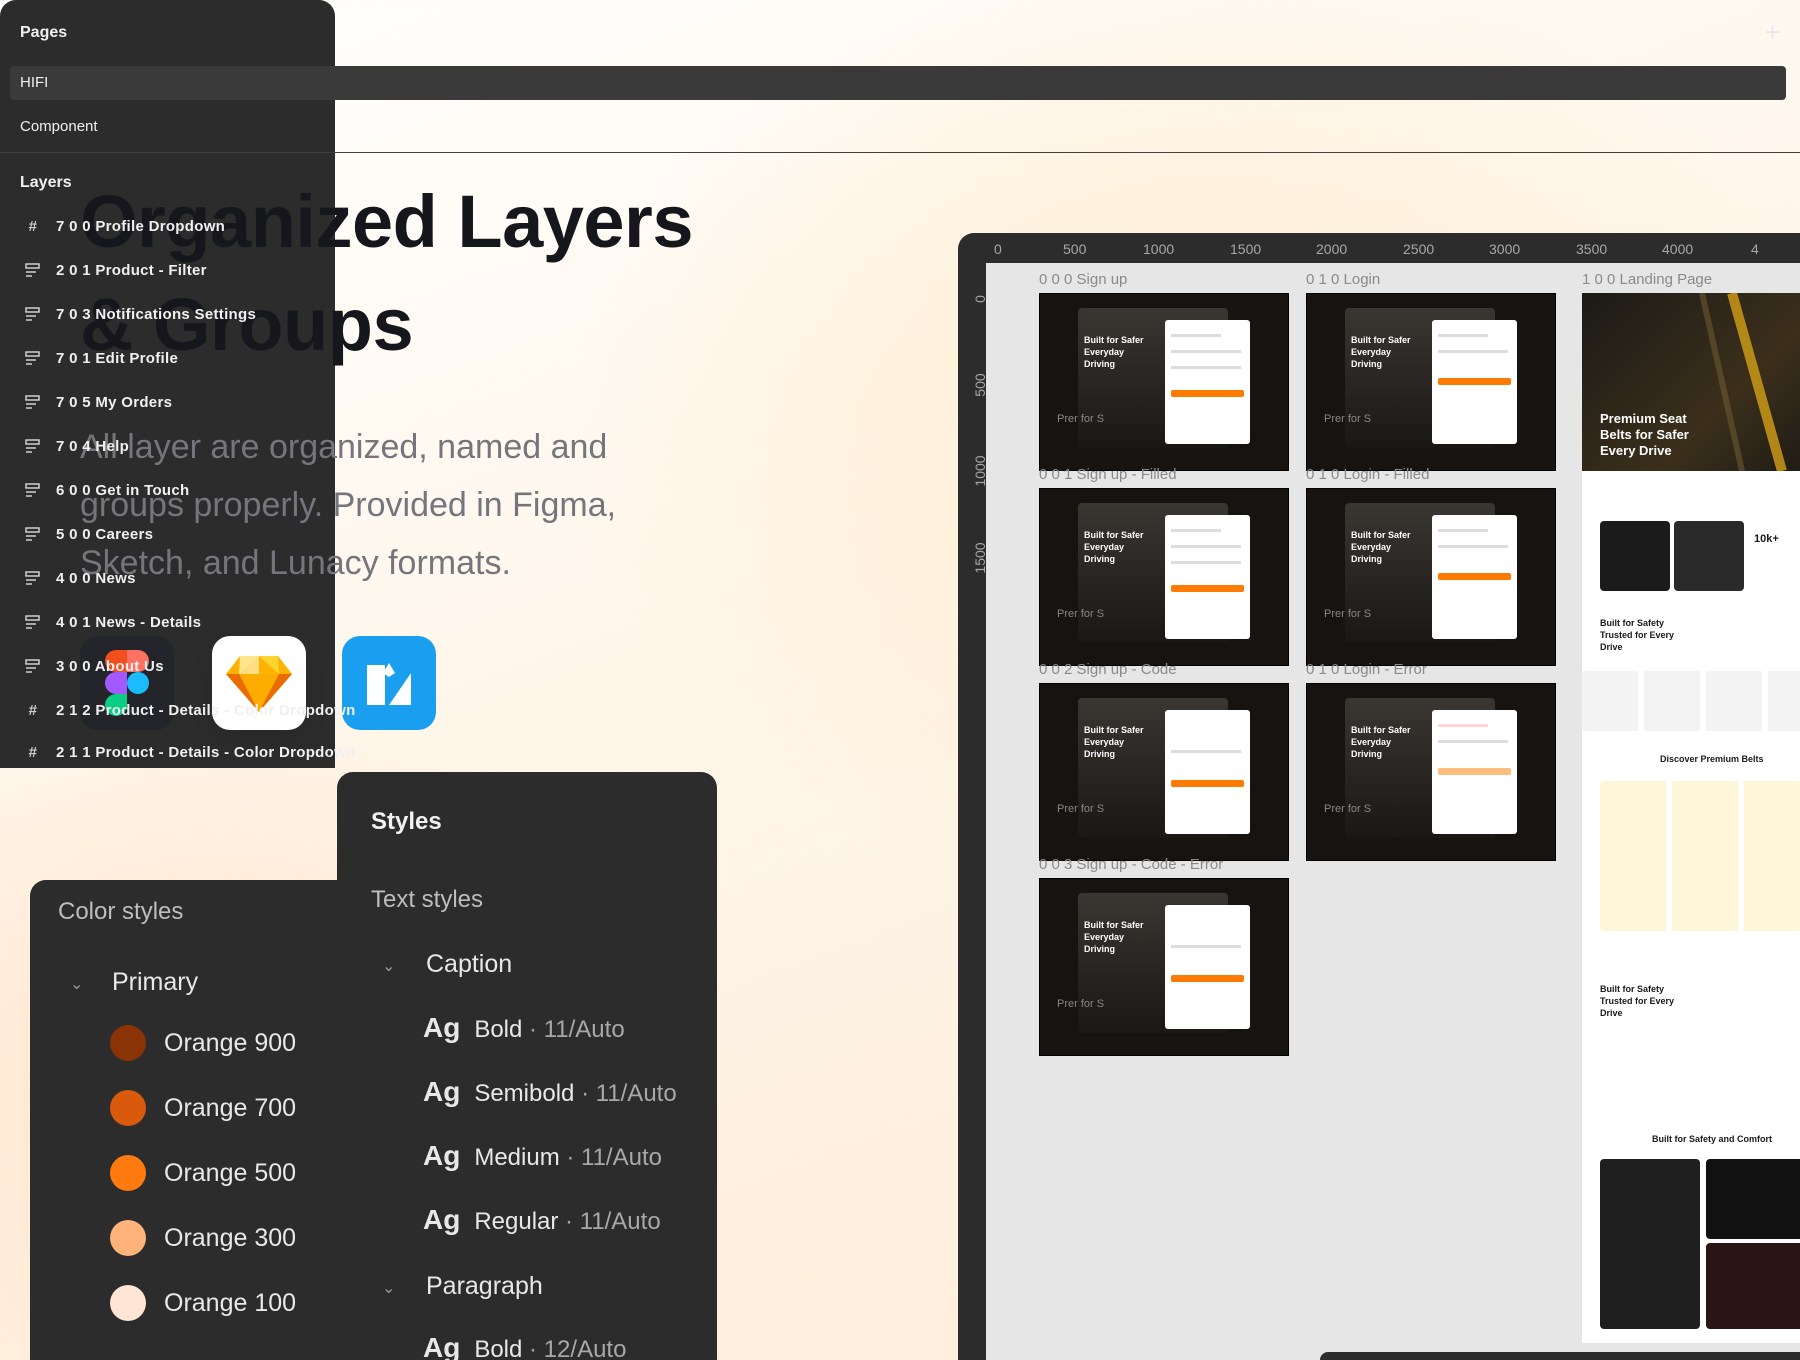  I want to click on landing-product-strip, so click(1691, 701).